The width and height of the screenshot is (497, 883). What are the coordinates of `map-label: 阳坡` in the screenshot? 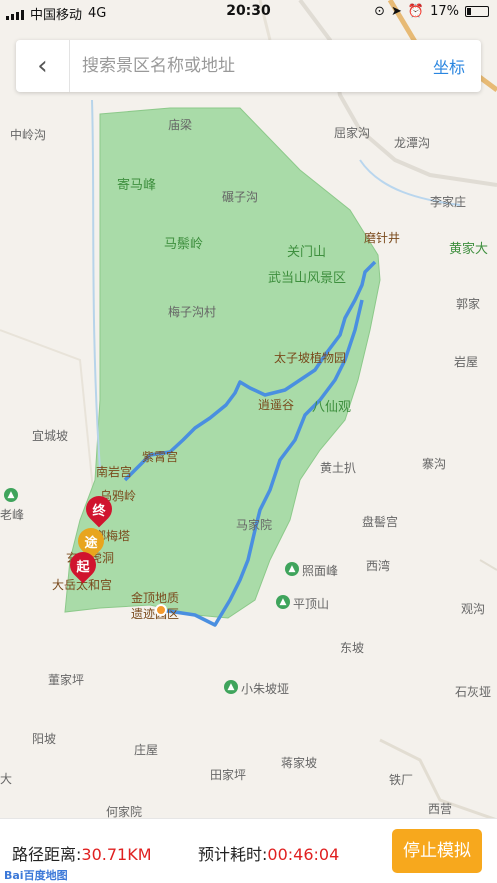 It's located at (44, 739).